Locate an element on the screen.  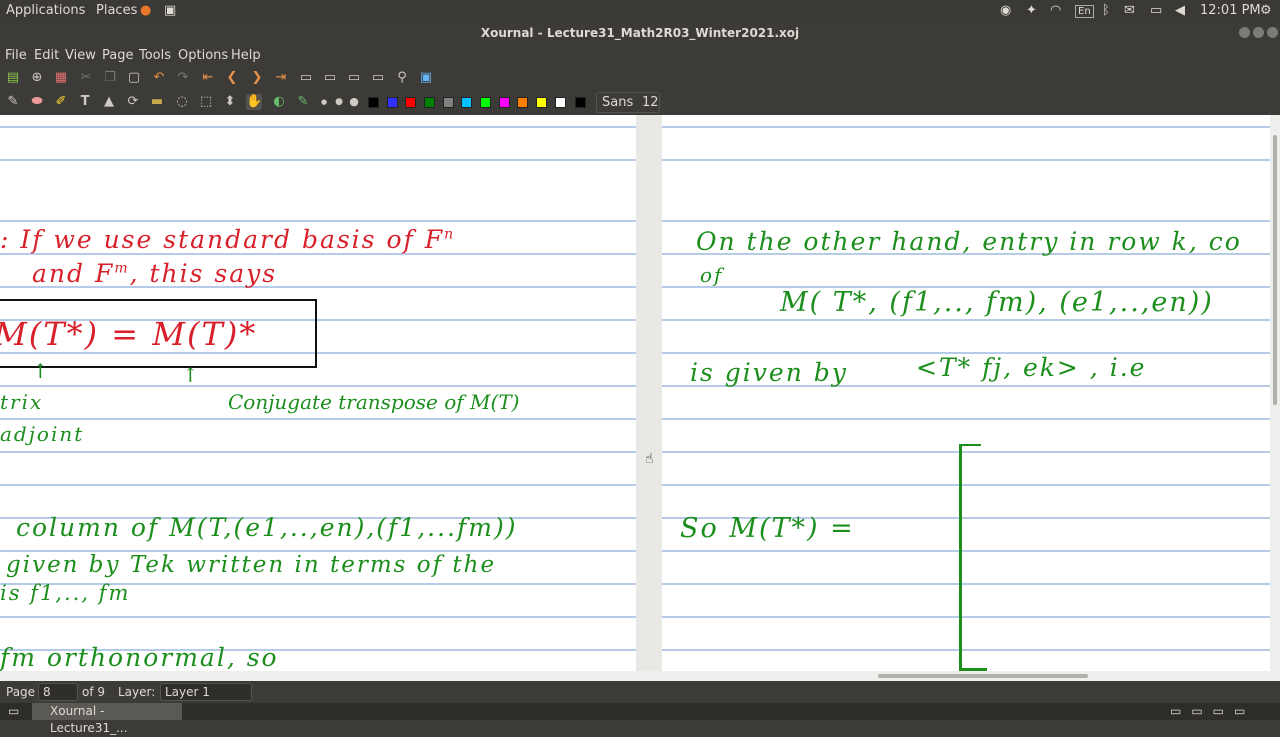
last-page-icon: ⇥ is located at coordinates (281, 78).